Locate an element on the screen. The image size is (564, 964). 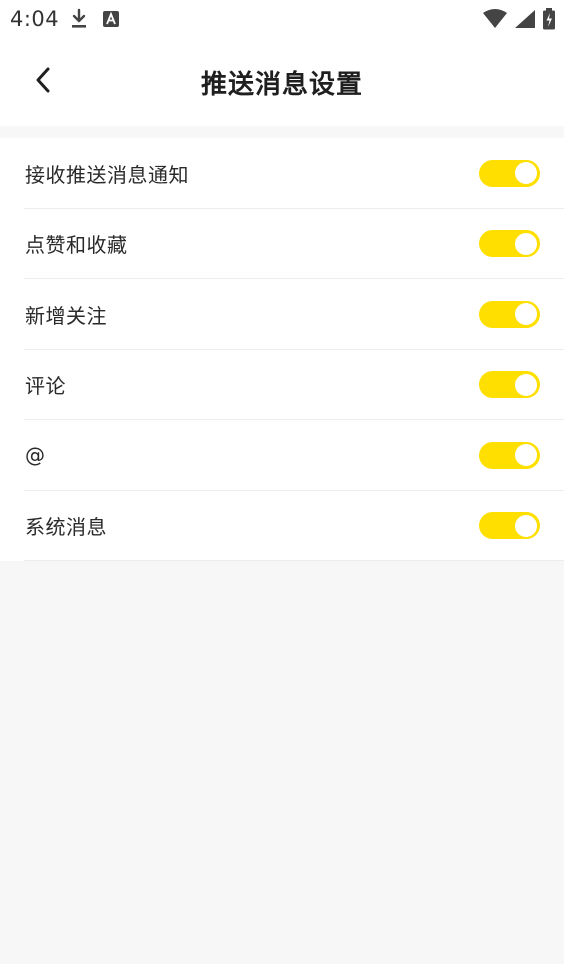
battery-icon is located at coordinates (549, 21).